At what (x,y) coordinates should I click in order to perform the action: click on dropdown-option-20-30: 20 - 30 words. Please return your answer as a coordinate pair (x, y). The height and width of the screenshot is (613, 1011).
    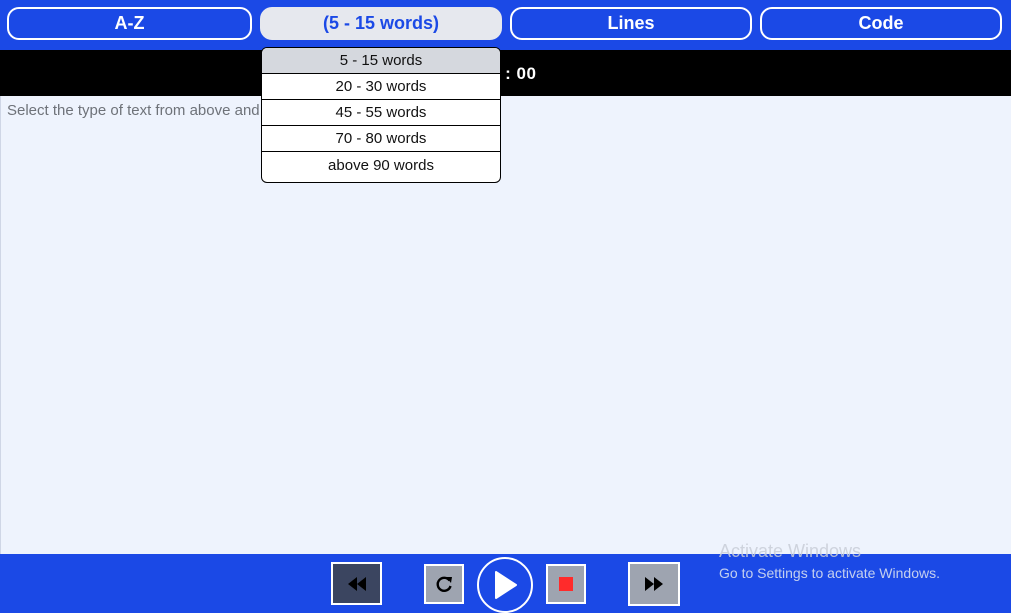
    Looking at the image, I should click on (381, 87).